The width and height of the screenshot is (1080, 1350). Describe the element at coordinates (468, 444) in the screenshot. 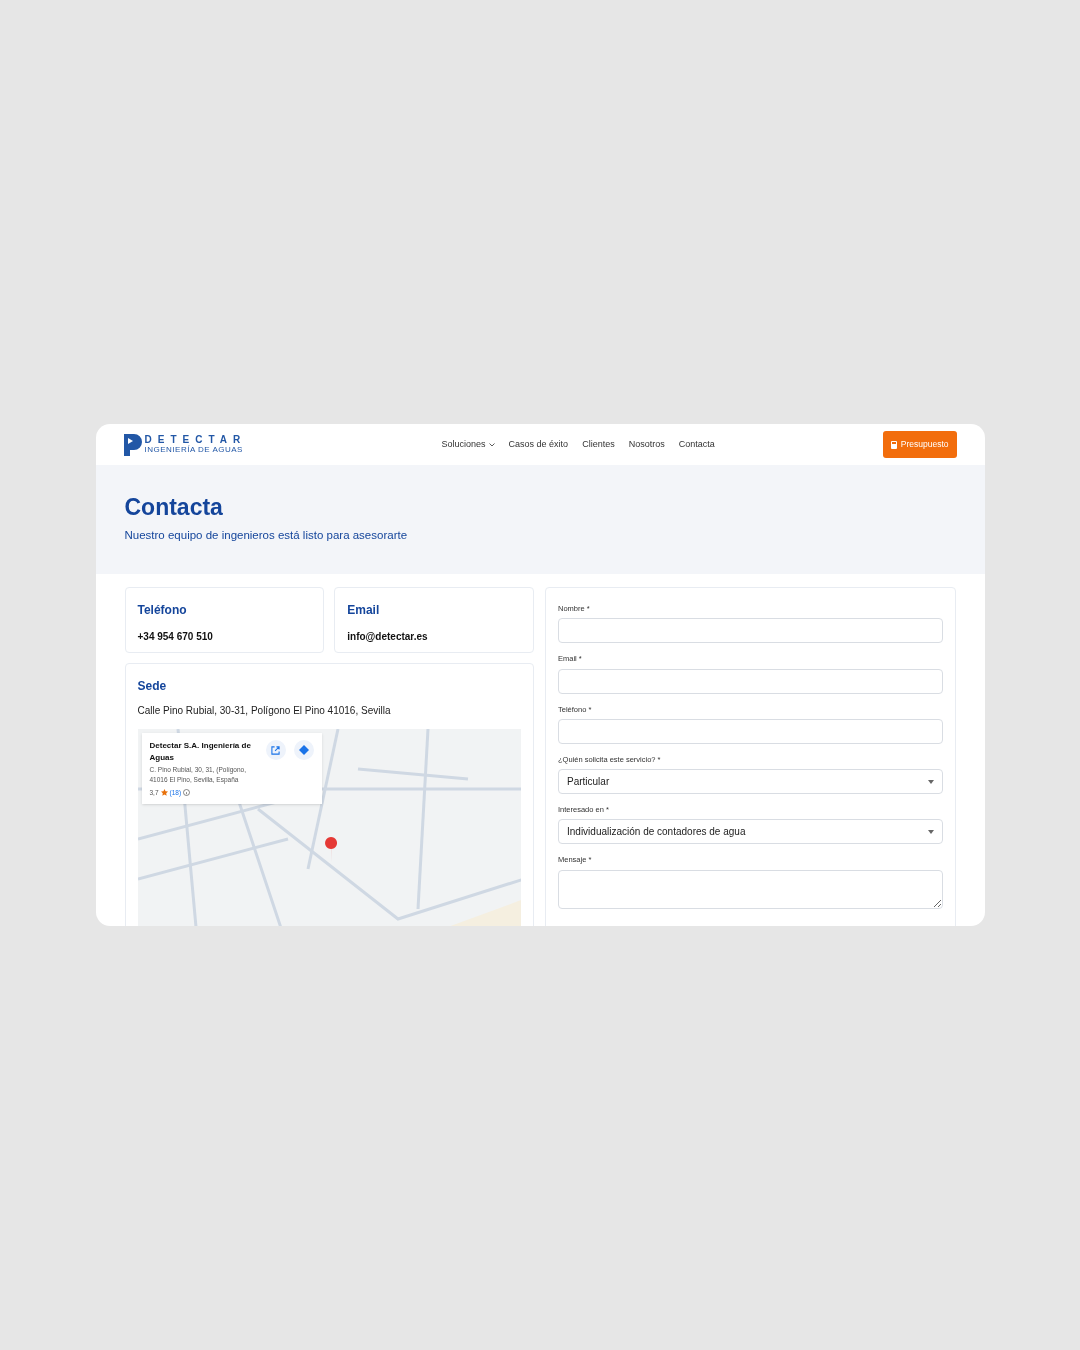

I see `nav-link: Soluciones` at that location.